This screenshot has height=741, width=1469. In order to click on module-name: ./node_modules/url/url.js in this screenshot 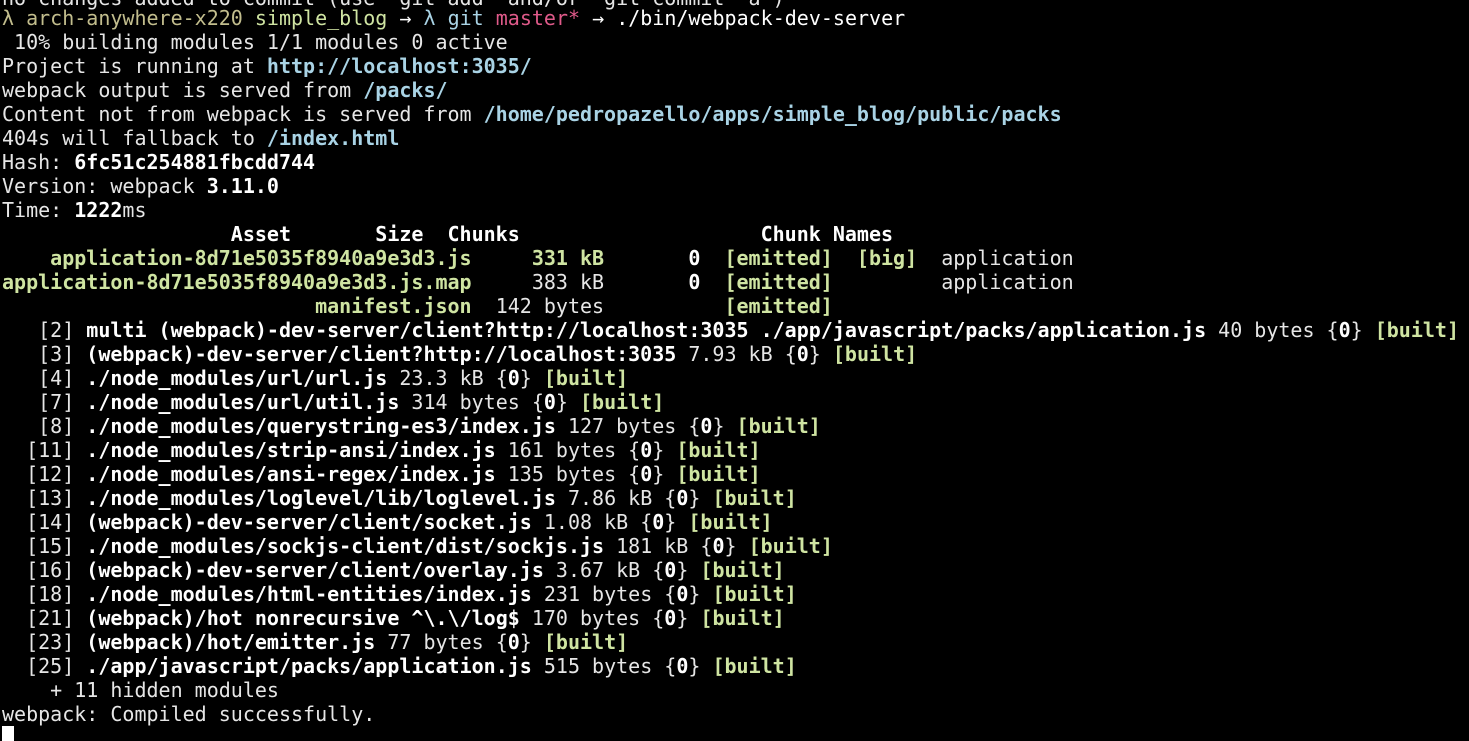, I will do `click(237, 378)`.